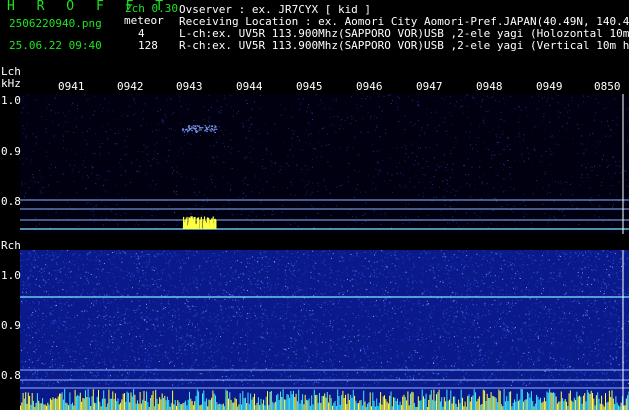  What do you see at coordinates (11, 151) in the screenshot?
I see `lch-tick: 0.9` at bounding box center [11, 151].